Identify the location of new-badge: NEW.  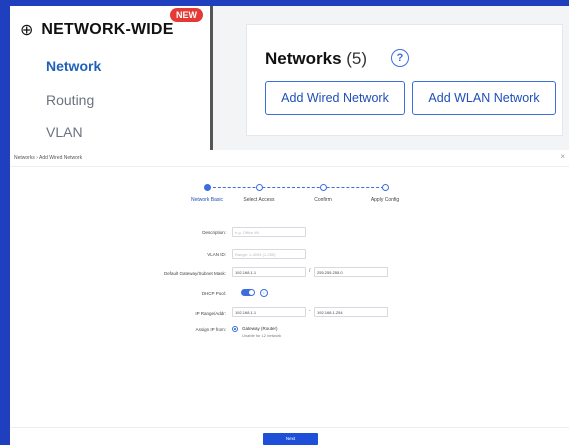
(186, 15).